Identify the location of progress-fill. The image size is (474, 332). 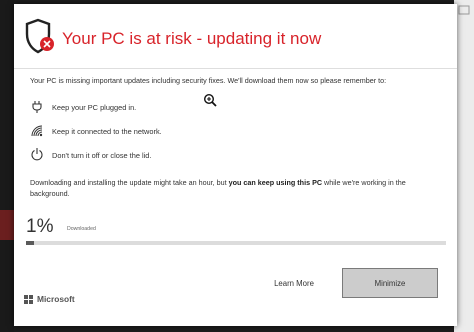
(30, 243).